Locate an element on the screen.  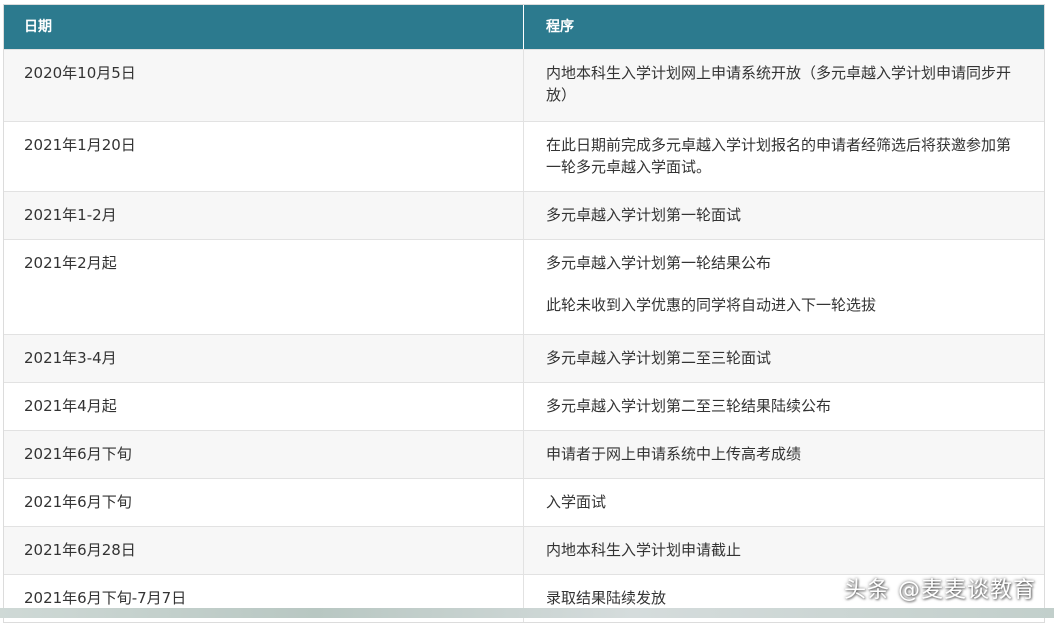
table-row: 2021年6月下旬 申请者于网上申请系统中上传高考成绩 is located at coordinates (524, 454).